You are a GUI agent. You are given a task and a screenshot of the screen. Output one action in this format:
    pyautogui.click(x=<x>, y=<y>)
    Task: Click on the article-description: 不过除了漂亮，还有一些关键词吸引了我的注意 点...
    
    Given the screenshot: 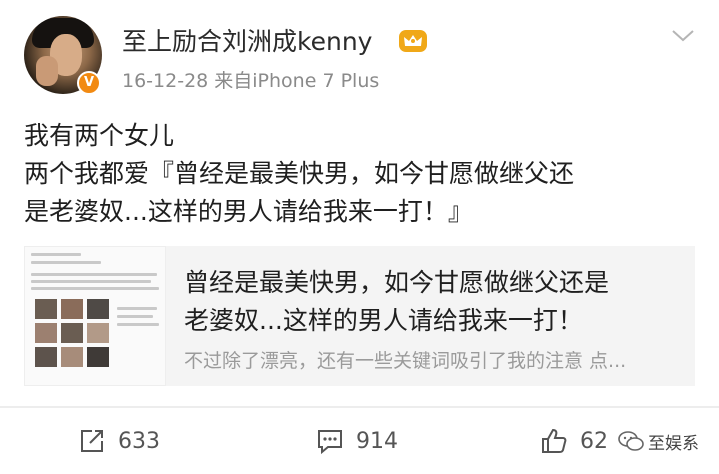 What is the action you would take?
    pyautogui.click(x=405, y=361)
    